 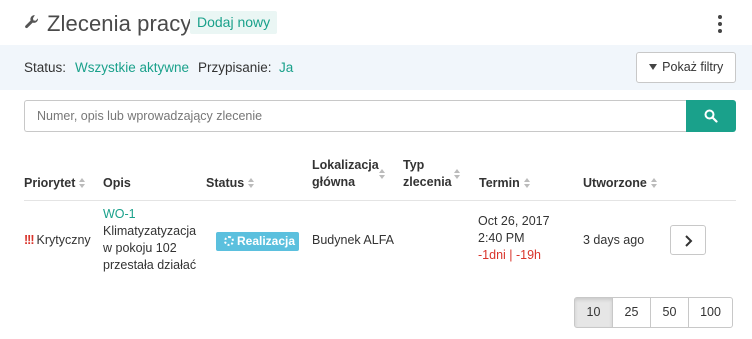 I want to click on page-header: Zlecenia pracy Dodaj nowy, so click(x=376, y=22).